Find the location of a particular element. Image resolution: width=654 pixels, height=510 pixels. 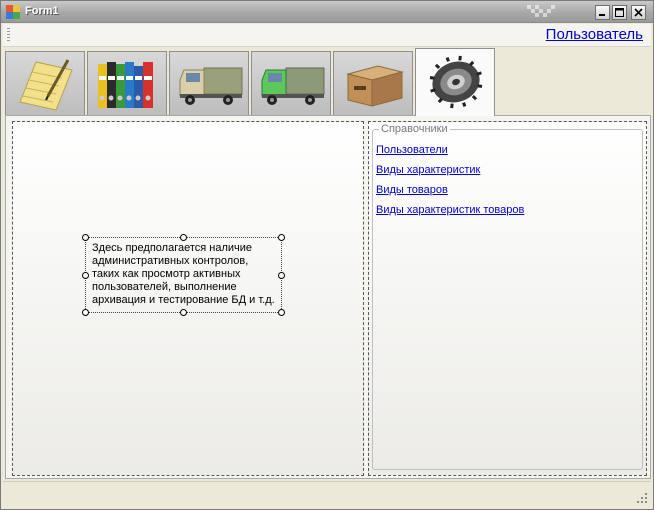

icon-tabstrip is located at coordinates (328, 82).